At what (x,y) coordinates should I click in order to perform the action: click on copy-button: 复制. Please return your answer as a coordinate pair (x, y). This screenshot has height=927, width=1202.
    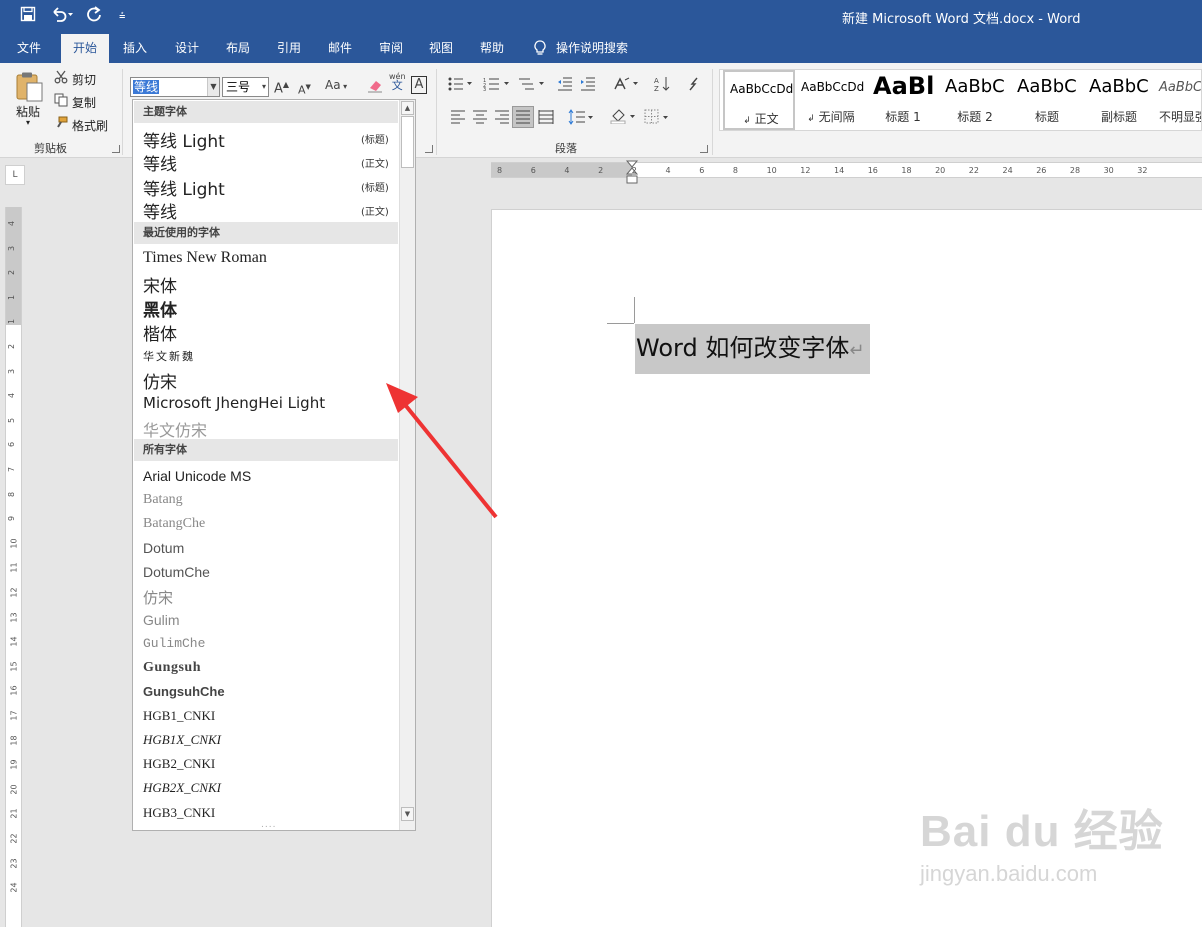
    Looking at the image, I should click on (84, 102).